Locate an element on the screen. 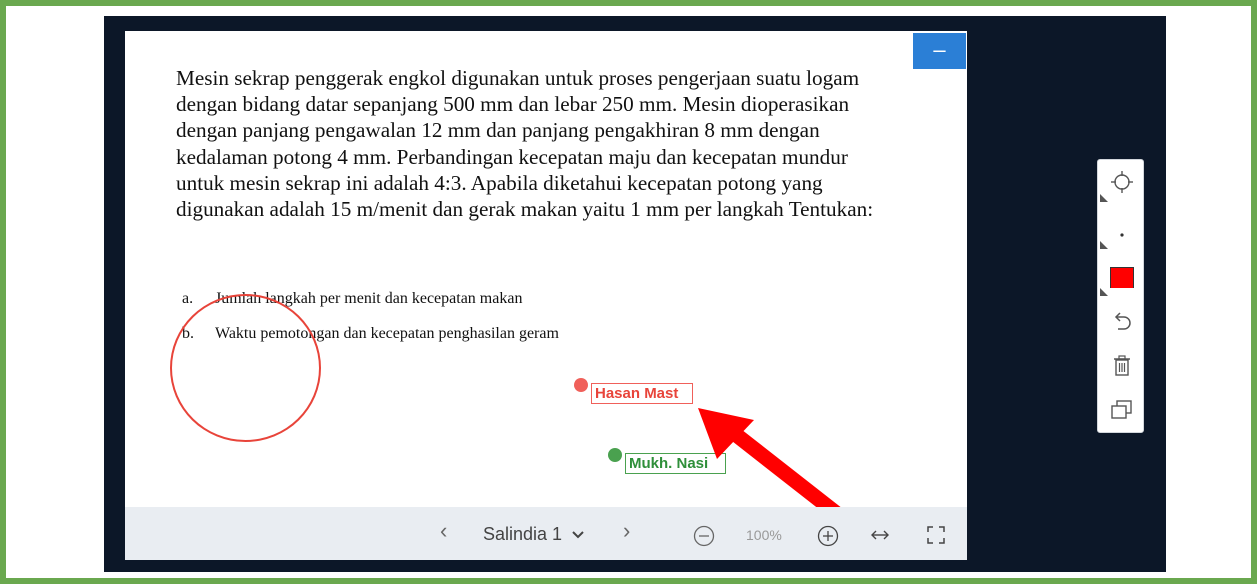 This screenshot has height=584, width=1257. zoom-in-icon is located at coordinates (828, 536).